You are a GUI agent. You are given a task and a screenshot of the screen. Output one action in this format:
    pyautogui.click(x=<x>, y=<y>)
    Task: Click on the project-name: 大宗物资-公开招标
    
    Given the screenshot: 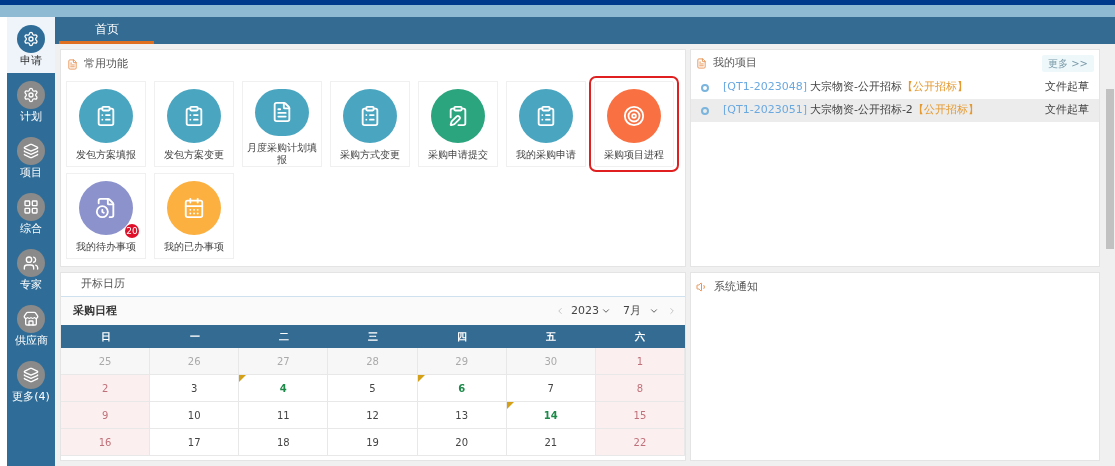 What is the action you would take?
    pyautogui.click(x=855, y=87)
    